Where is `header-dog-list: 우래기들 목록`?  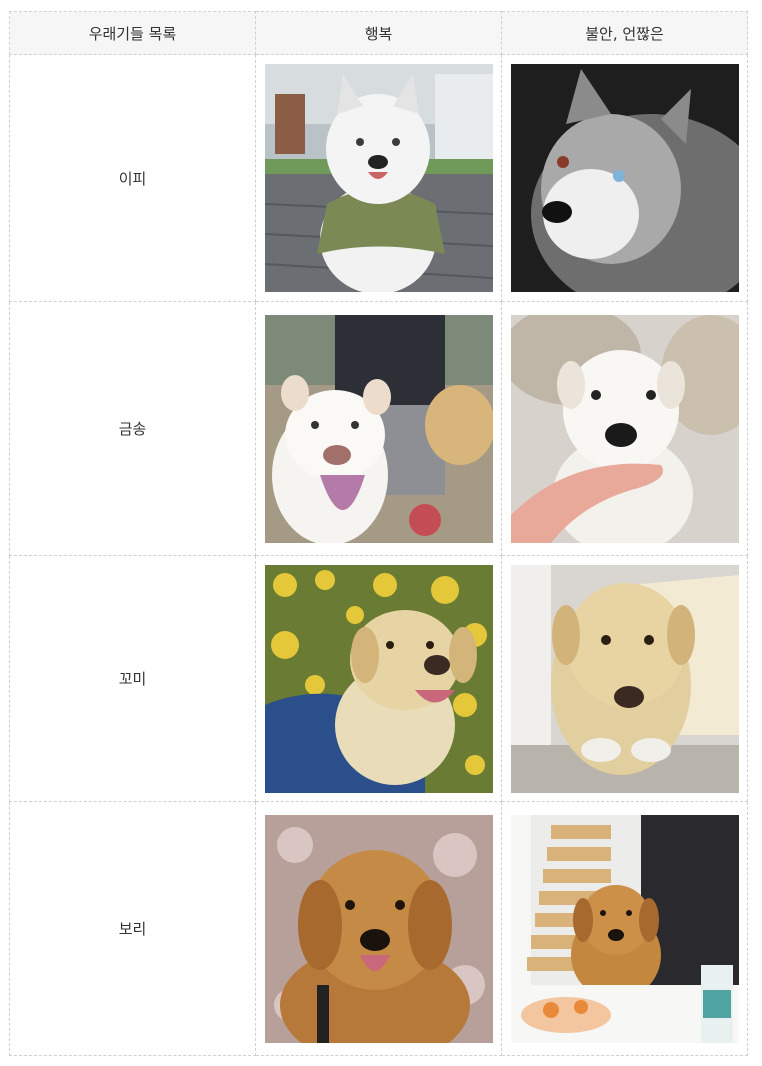 header-dog-list: 우래기들 목록 is located at coordinates (132, 33).